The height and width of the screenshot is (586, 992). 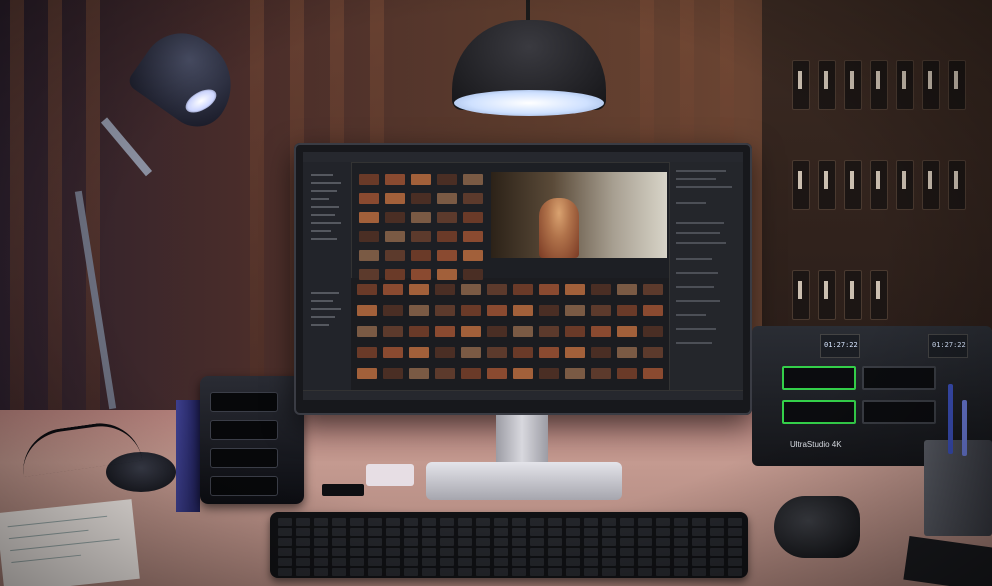 I want to click on clip-grid-lower, so click(x=510, y=334).